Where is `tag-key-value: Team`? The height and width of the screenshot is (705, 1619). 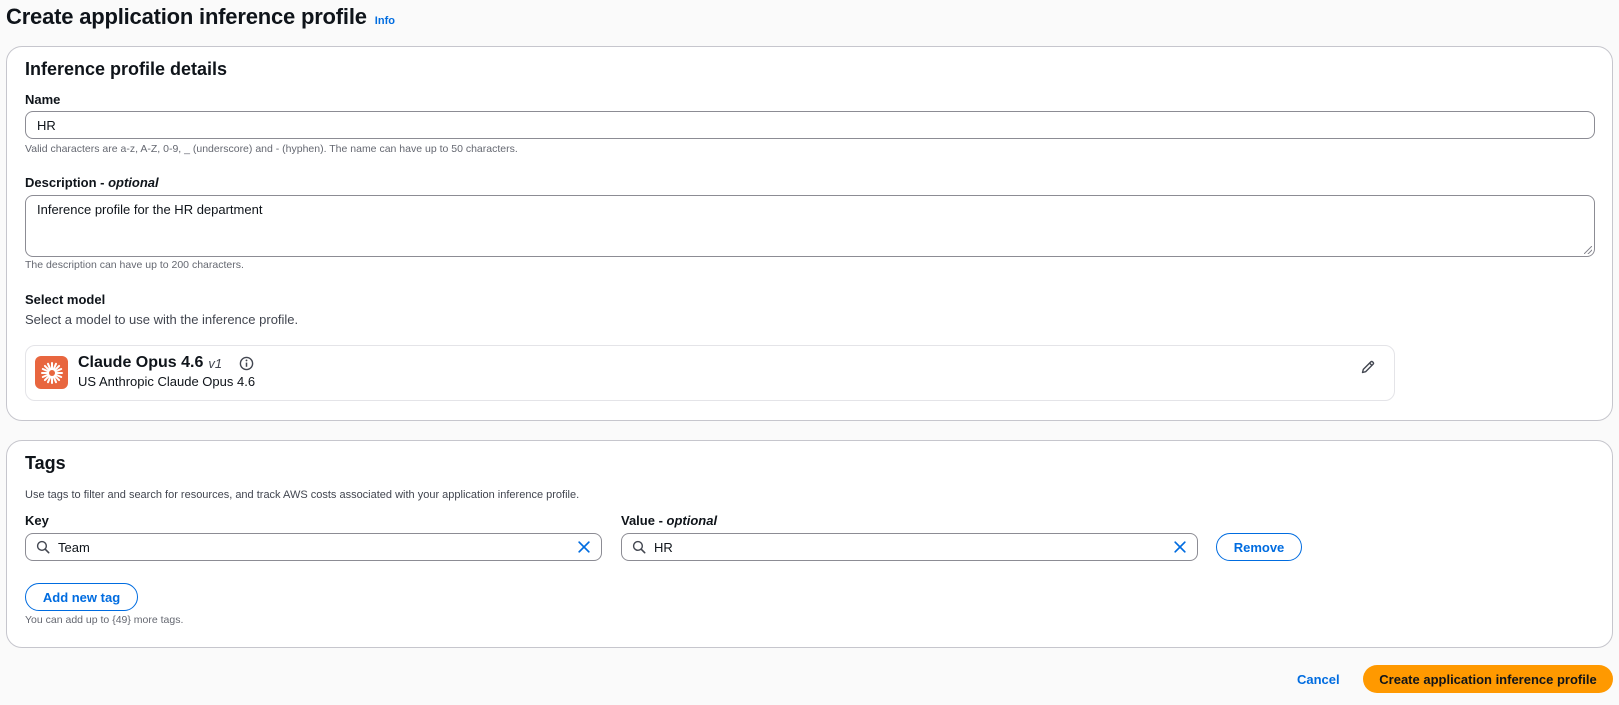 tag-key-value: Team is located at coordinates (74, 547).